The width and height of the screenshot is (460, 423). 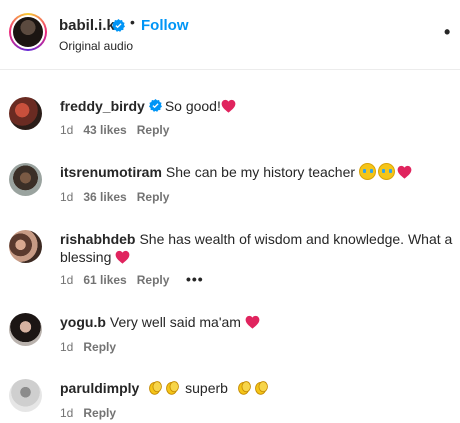 What do you see at coordinates (86, 257) in the screenshot?
I see `comment-text-continued: blessing` at bounding box center [86, 257].